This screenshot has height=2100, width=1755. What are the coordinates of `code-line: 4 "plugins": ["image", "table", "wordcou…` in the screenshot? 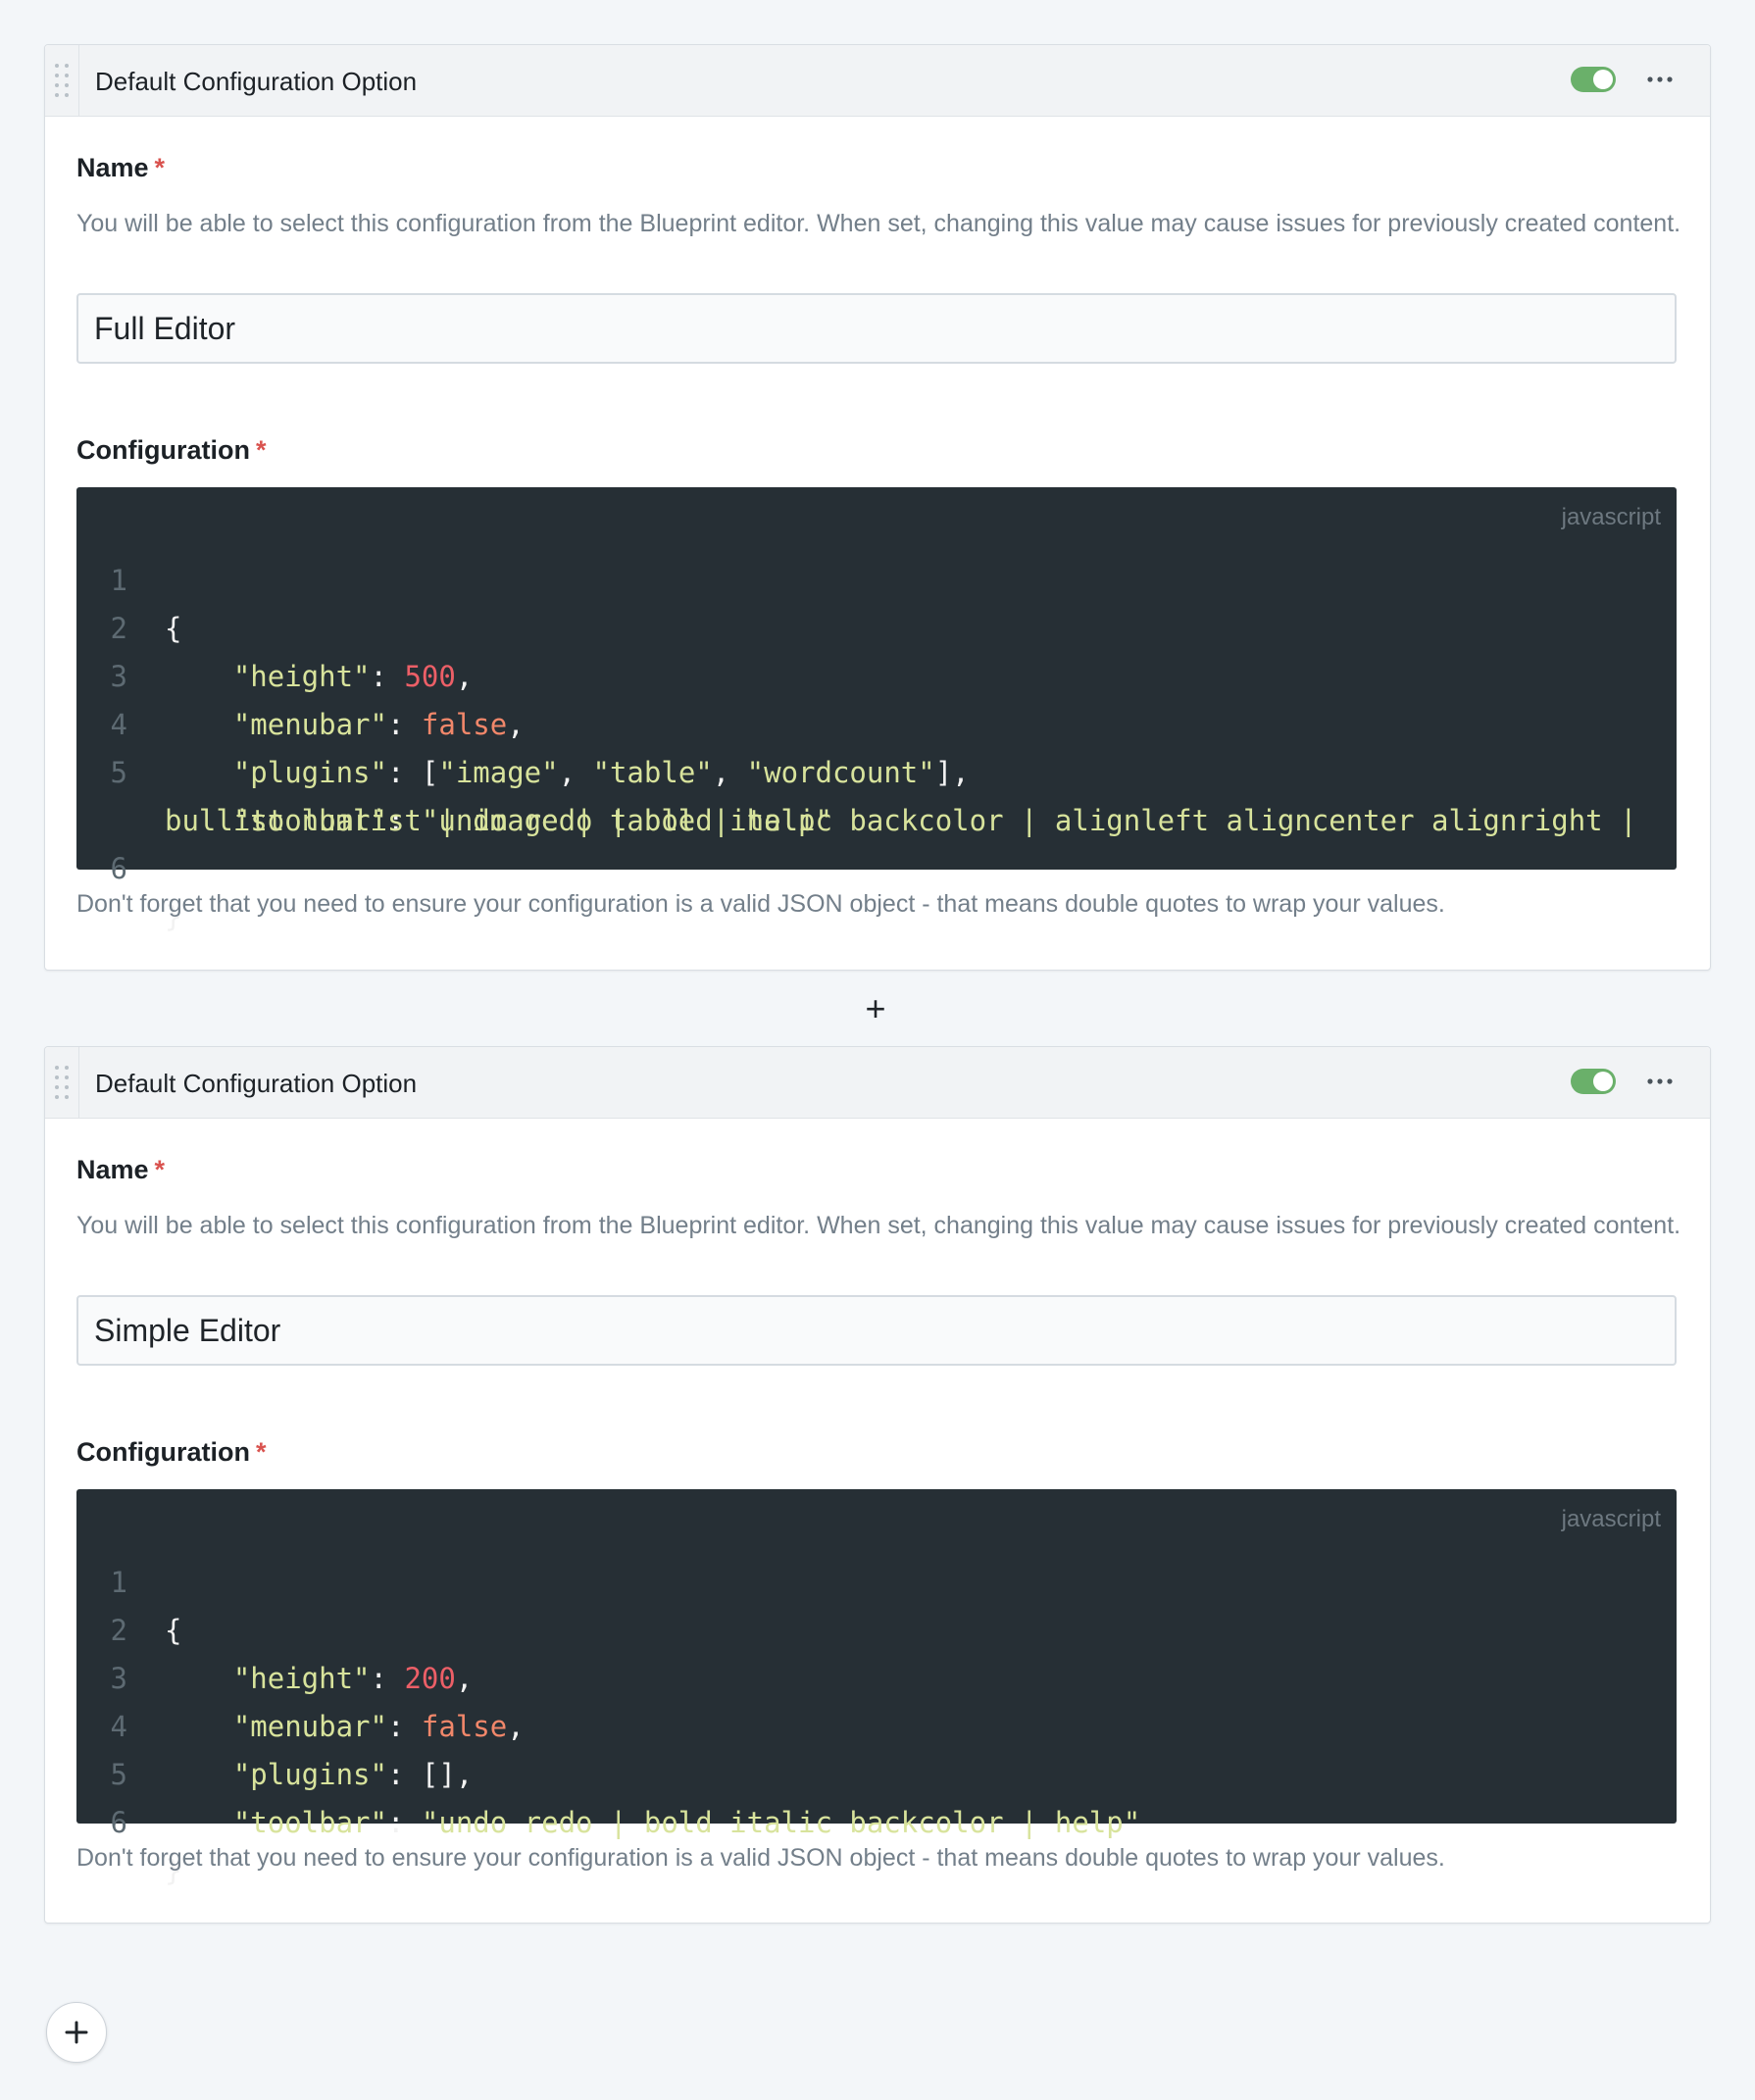 It's located at (523, 721).